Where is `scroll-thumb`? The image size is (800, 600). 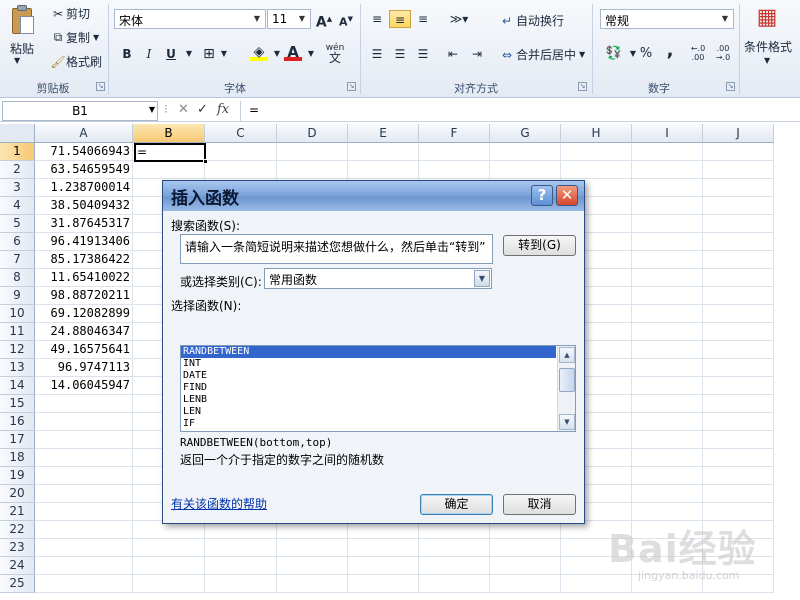 scroll-thumb is located at coordinates (567, 380).